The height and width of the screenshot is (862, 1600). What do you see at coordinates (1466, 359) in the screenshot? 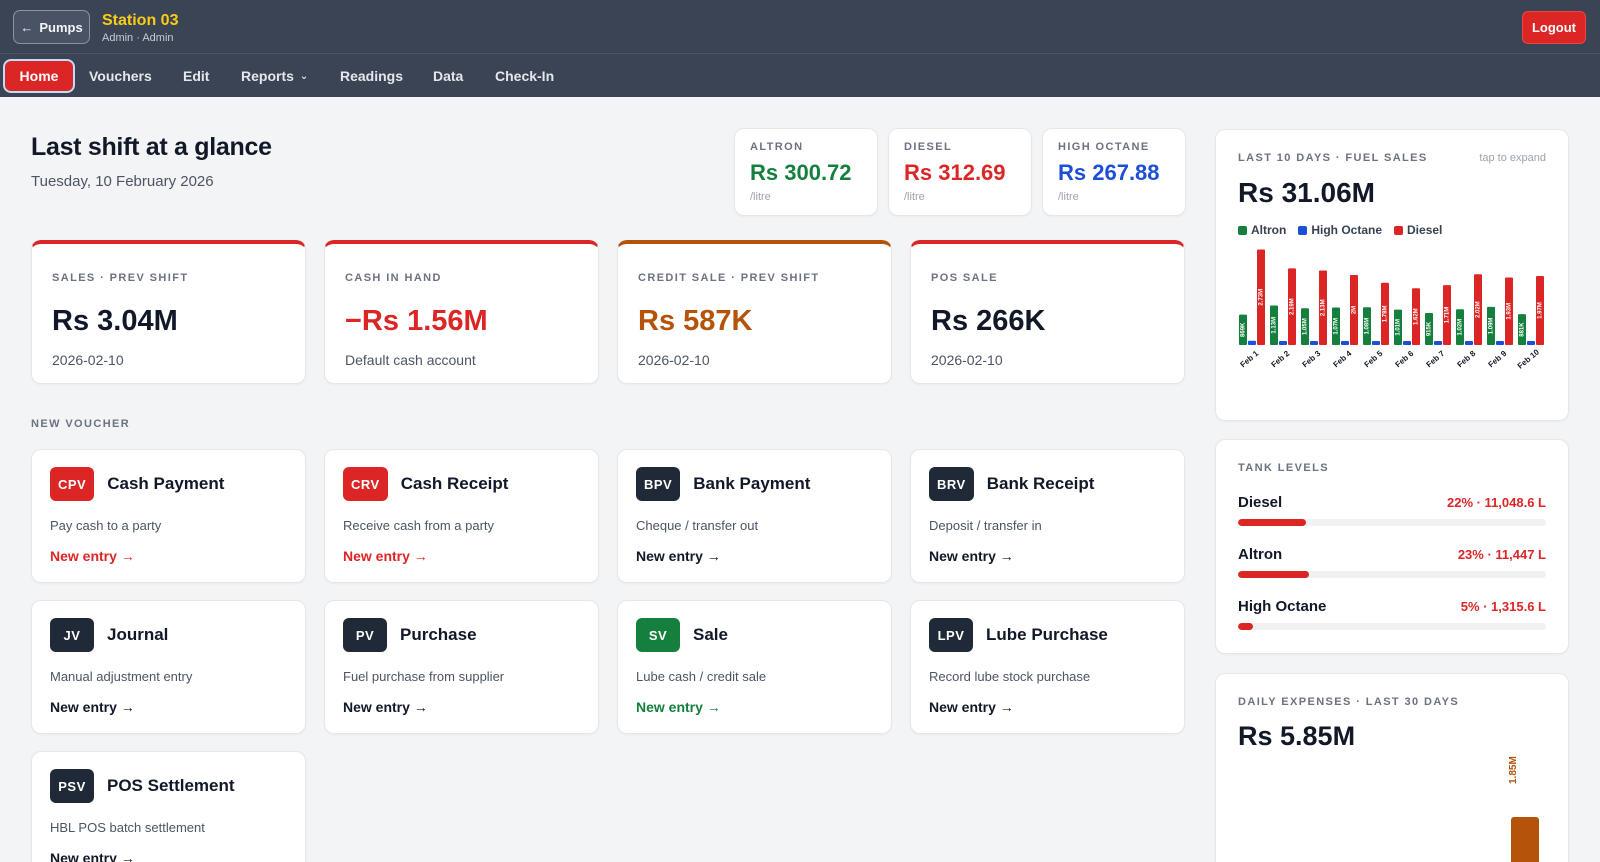
I see `x-tick-label: Feb 8` at bounding box center [1466, 359].